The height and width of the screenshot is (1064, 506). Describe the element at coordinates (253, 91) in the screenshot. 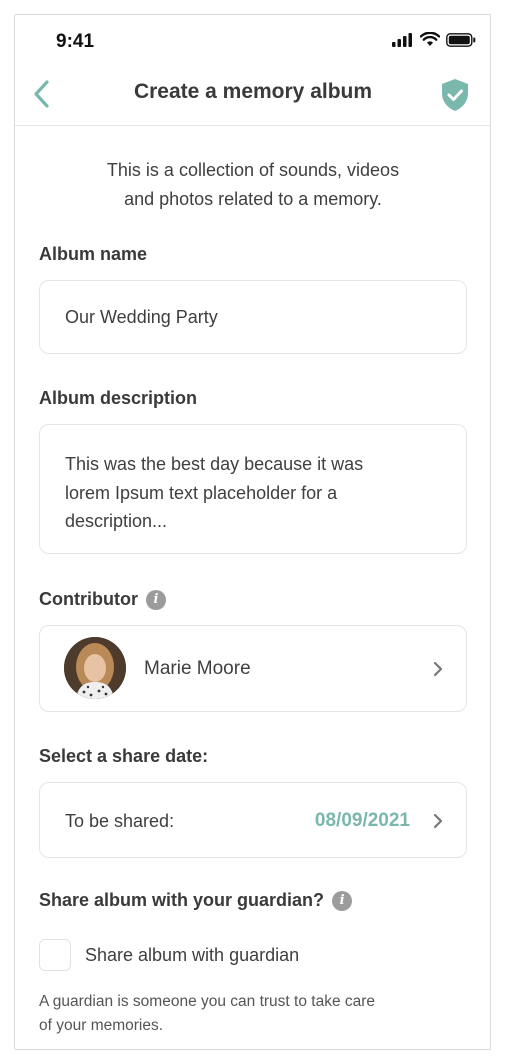

I see `page-title: Create a memory album` at that location.